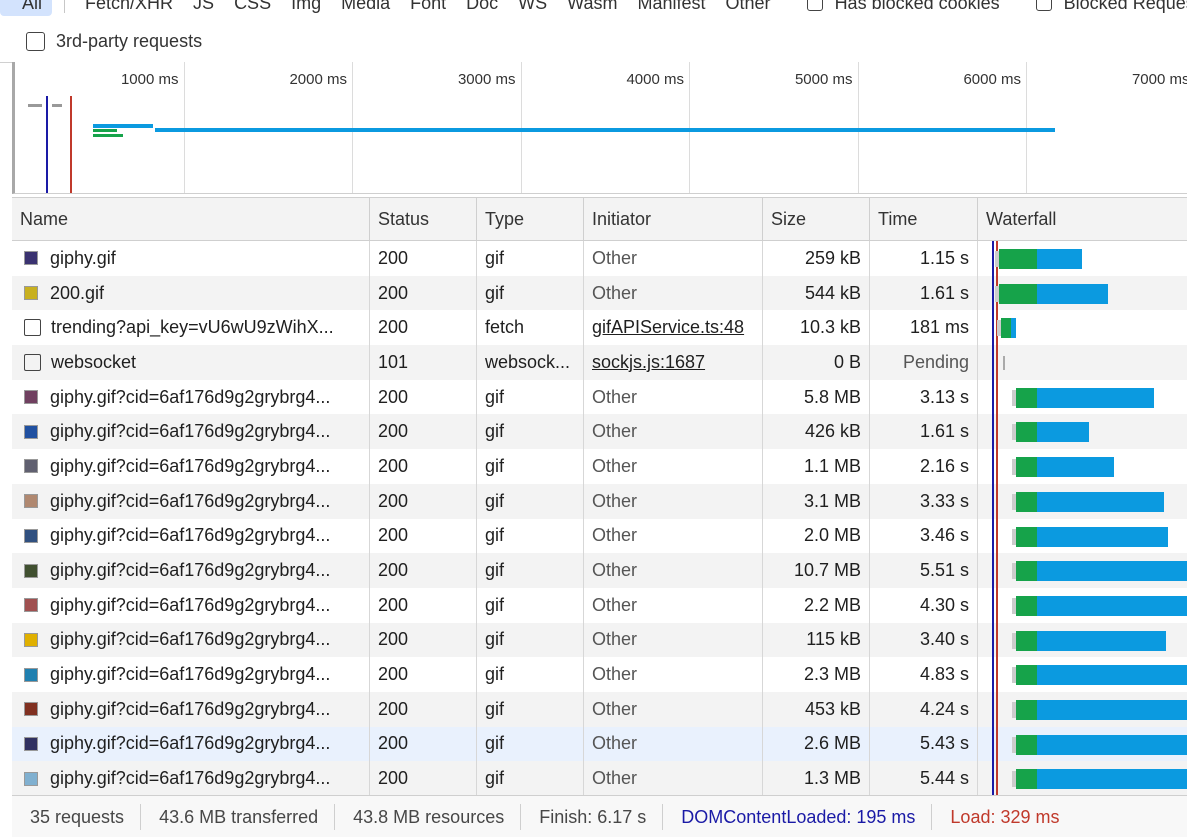 Image resolution: width=1187 pixels, height=837 pixels. I want to click on timeline-tick-label: 4000 ms, so click(644, 79).